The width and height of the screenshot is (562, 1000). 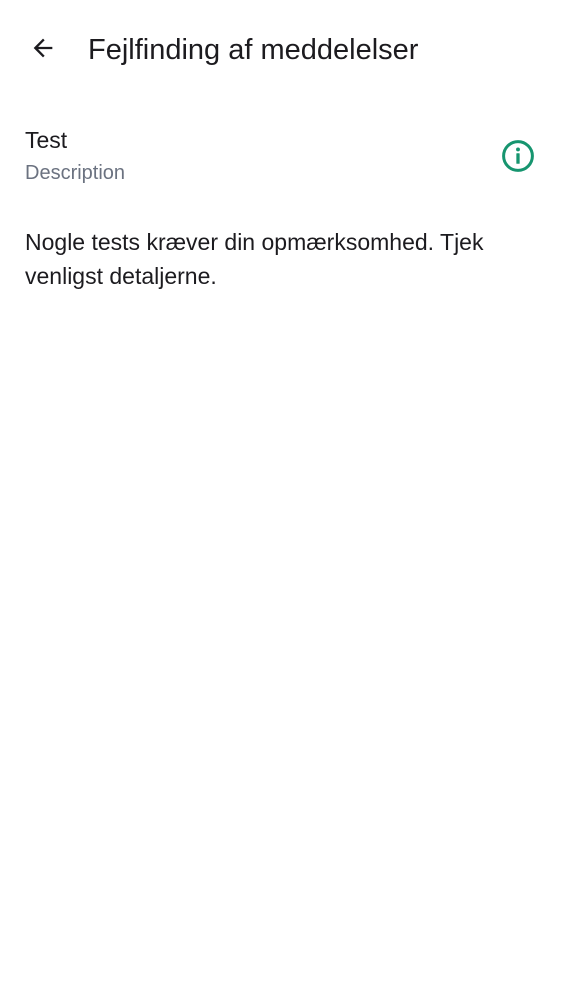 What do you see at coordinates (253, 50) in the screenshot?
I see `page-title: Fejlfinding af meddelelser` at bounding box center [253, 50].